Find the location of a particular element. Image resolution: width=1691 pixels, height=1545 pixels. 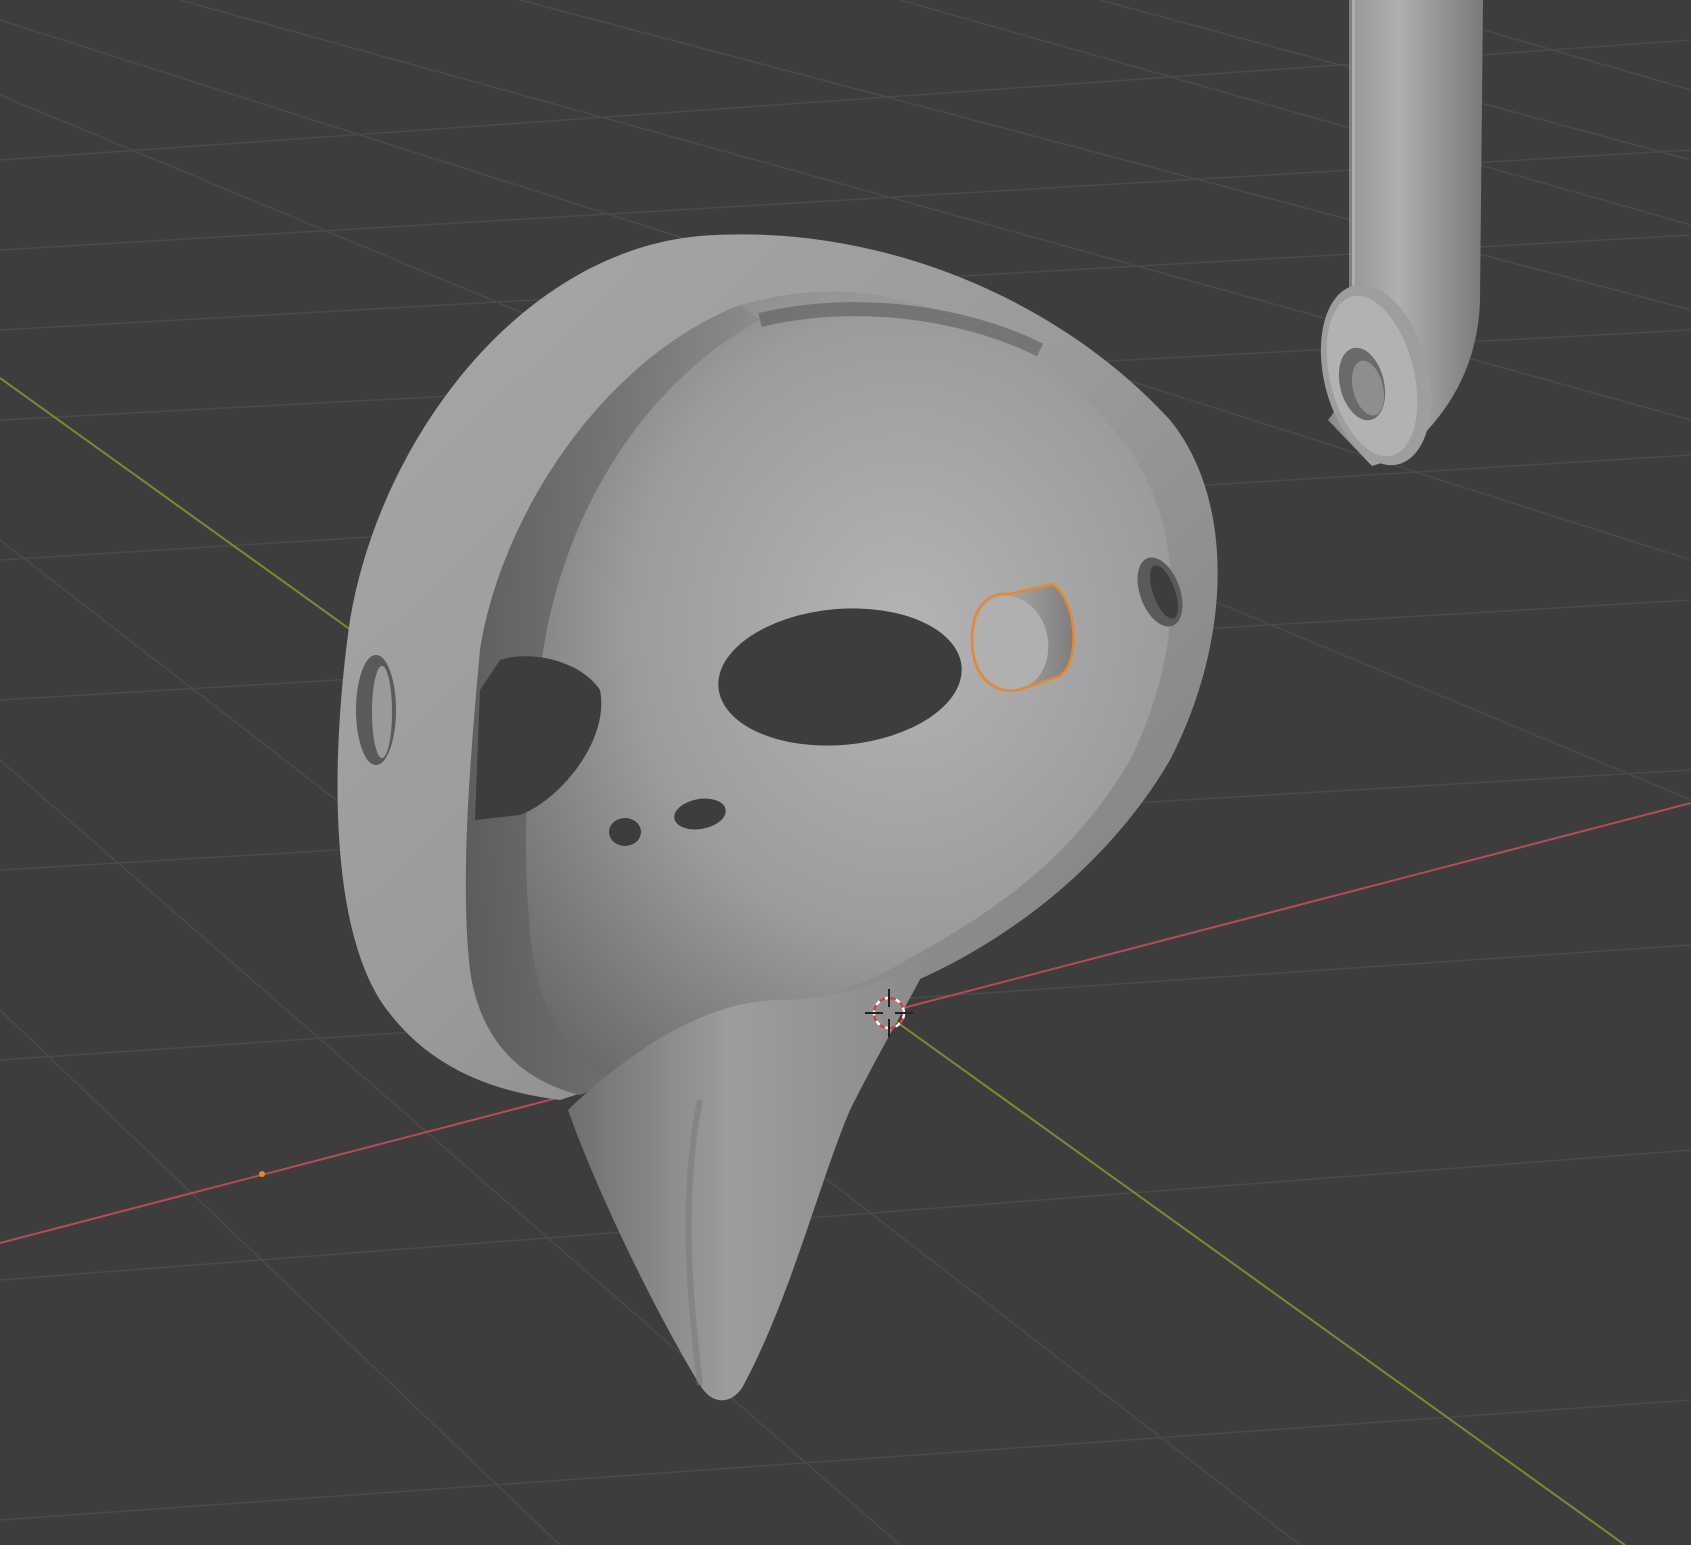

nostril-left is located at coordinates (625, 832).